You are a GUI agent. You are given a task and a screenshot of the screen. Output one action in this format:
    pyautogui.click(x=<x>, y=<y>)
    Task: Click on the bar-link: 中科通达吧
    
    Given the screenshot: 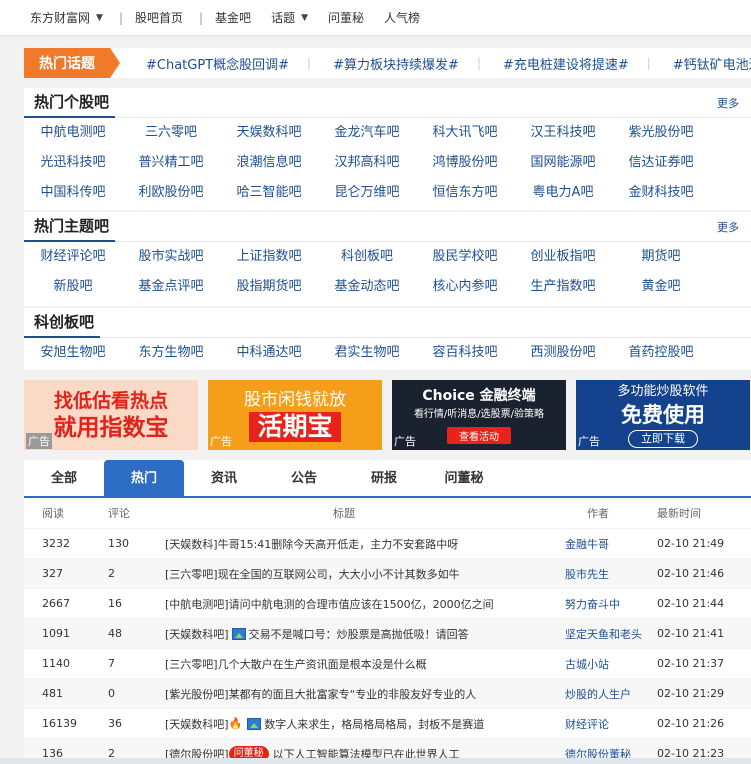 What is the action you would take?
    pyautogui.click(x=269, y=353)
    